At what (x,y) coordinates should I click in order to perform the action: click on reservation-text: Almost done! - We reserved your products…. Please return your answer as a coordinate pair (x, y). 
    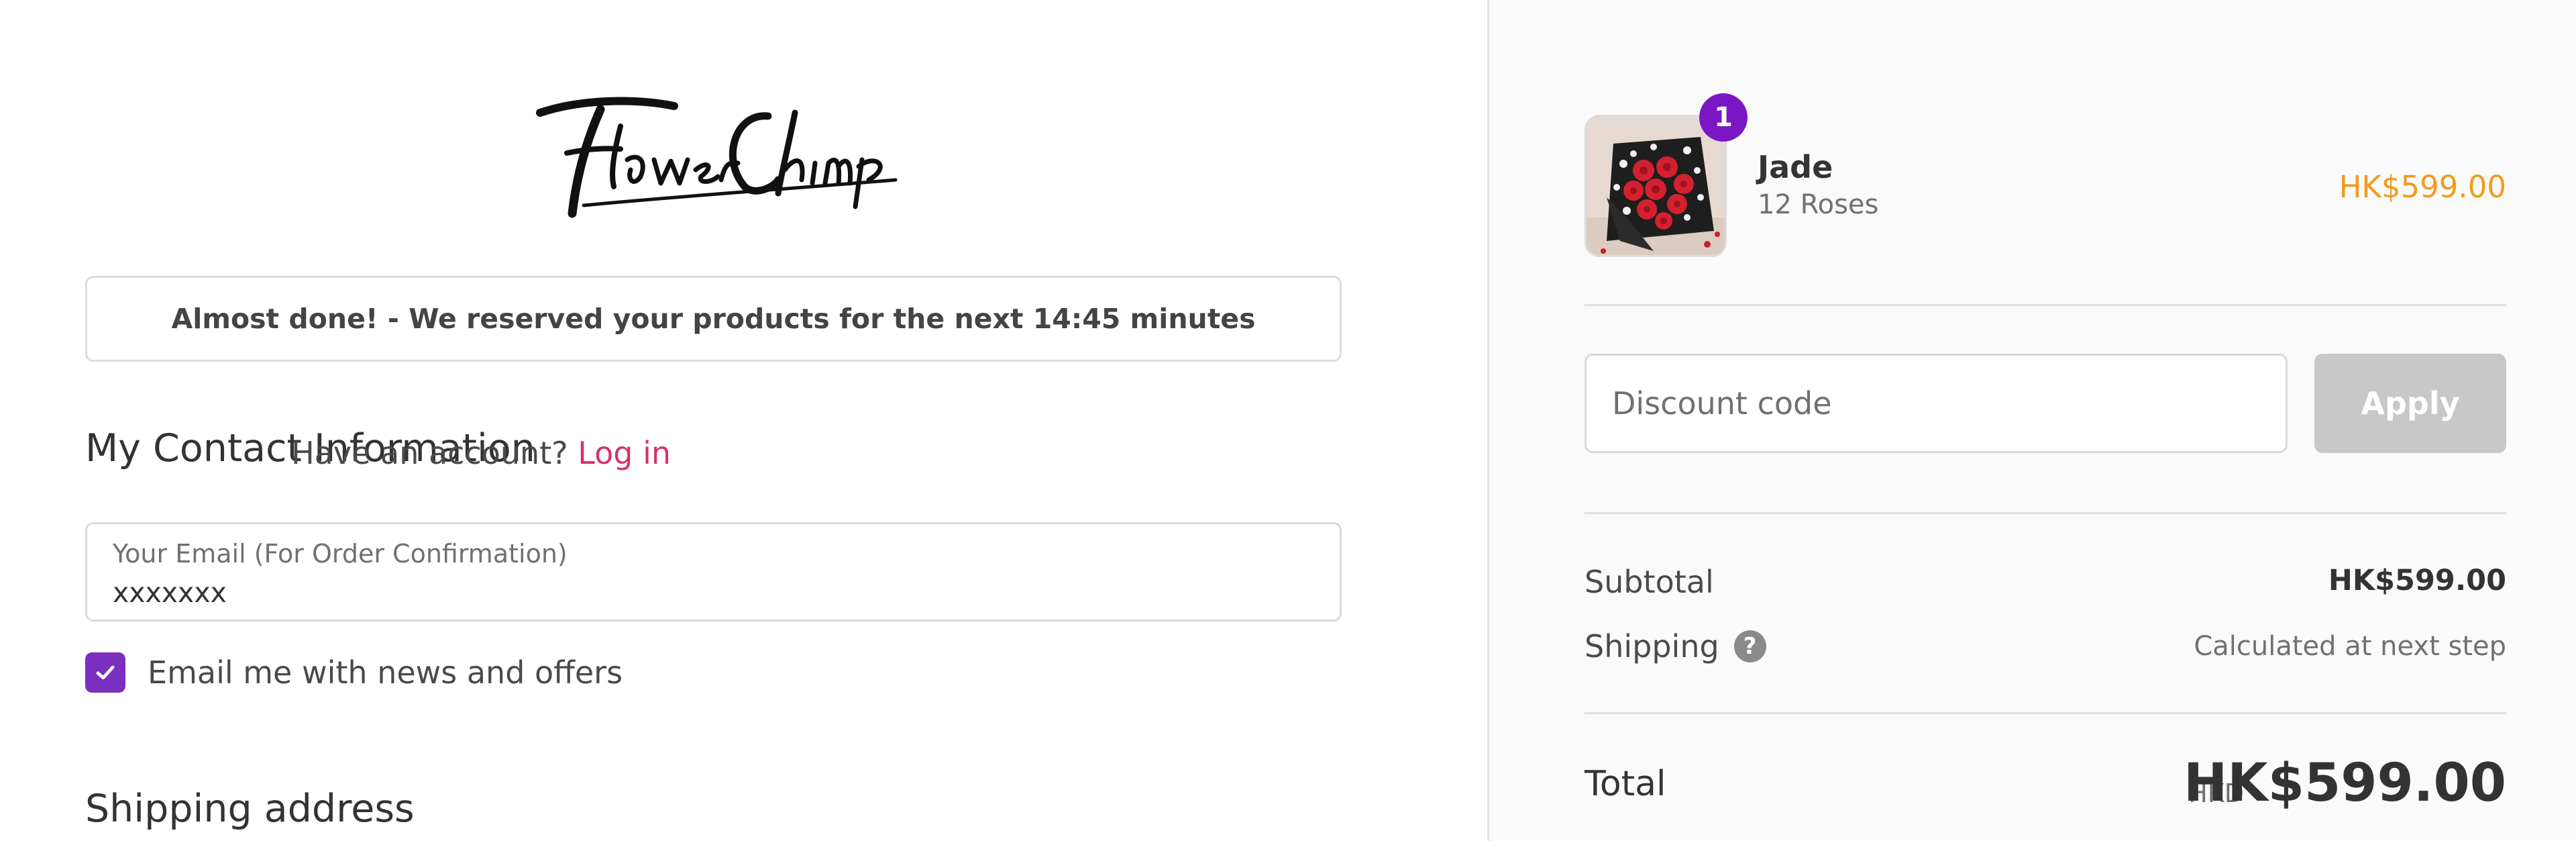
    Looking at the image, I should click on (713, 319).